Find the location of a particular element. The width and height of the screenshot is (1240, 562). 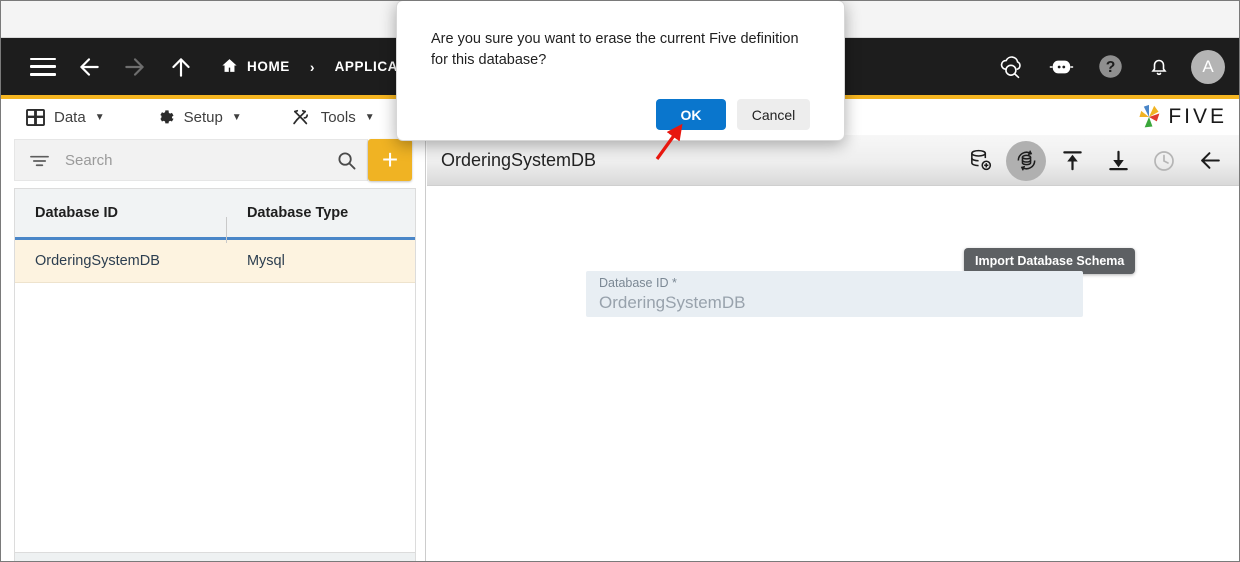

cloud-check-icon is located at coordinates (1012, 67).